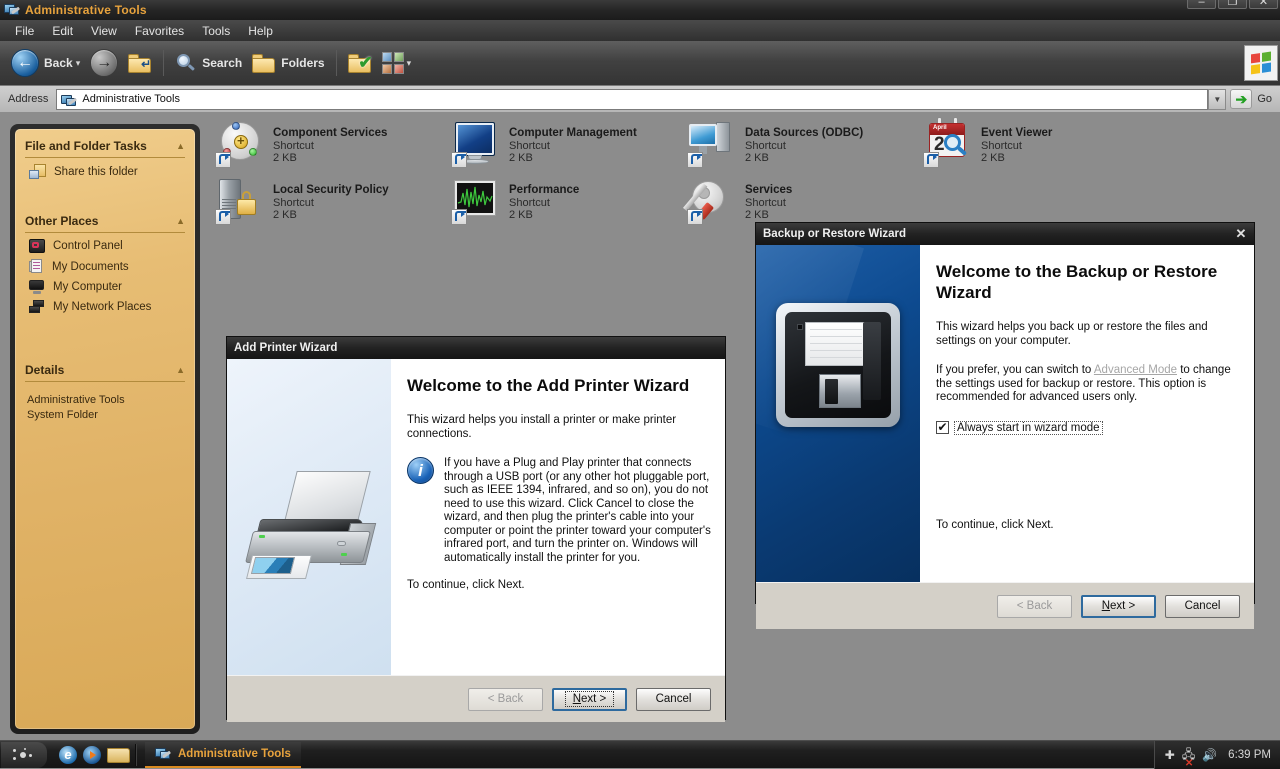 The image size is (1280, 769). What do you see at coordinates (240, 144) in the screenshot?
I see `component-services-icon` at bounding box center [240, 144].